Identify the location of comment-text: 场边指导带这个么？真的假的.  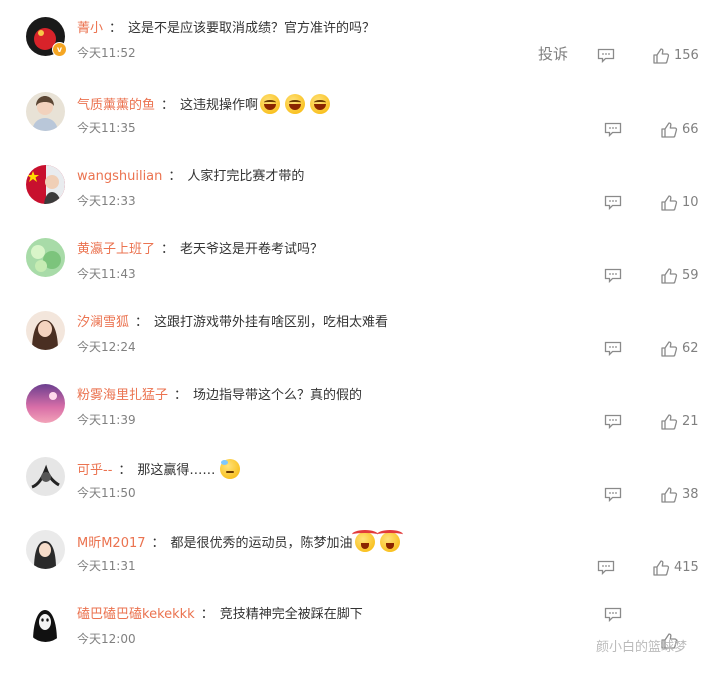
(278, 395).